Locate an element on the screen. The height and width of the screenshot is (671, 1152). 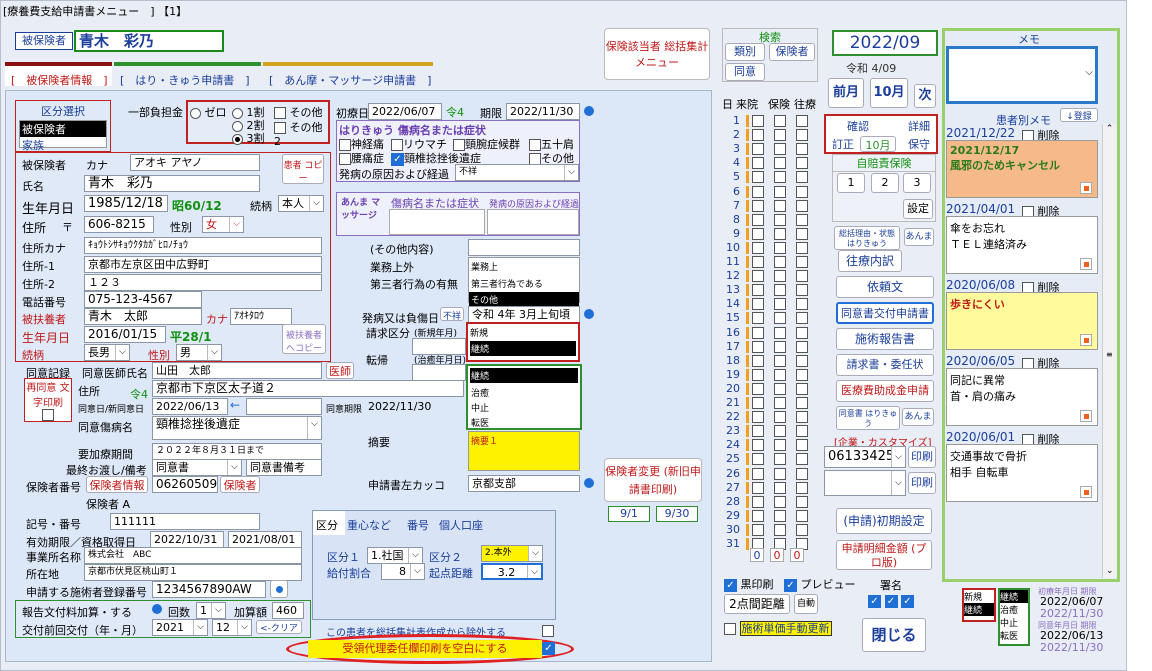
jibai-2-button: 2 is located at coordinates (885, 183).